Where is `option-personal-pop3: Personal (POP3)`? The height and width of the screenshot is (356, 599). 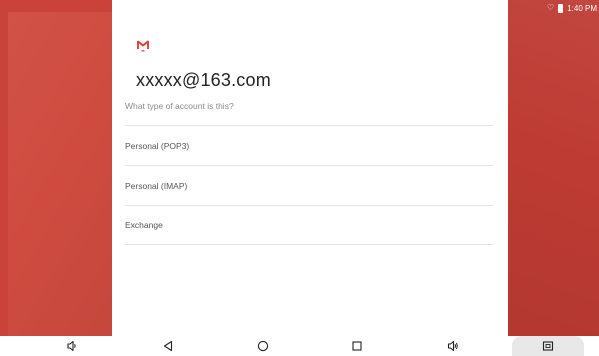 option-personal-pop3: Personal (POP3) is located at coordinates (309, 145).